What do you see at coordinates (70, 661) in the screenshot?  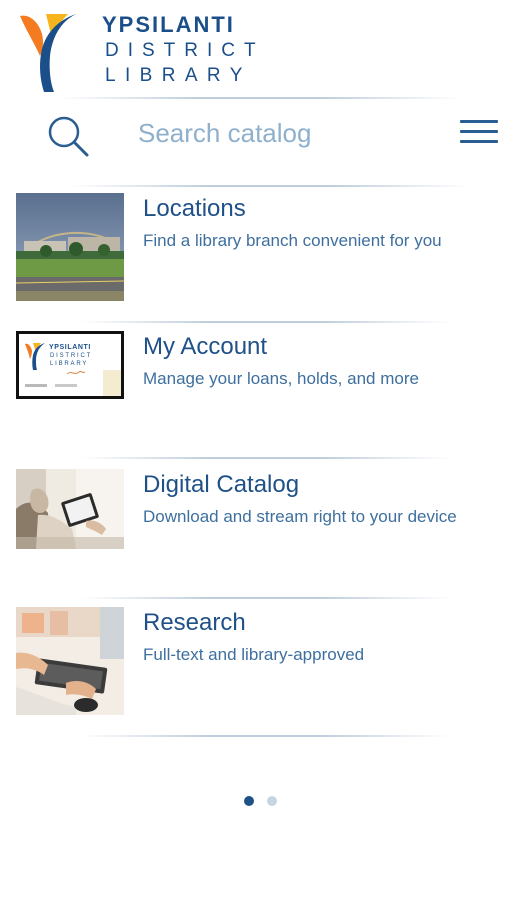 I see `research-thumbnail` at bounding box center [70, 661].